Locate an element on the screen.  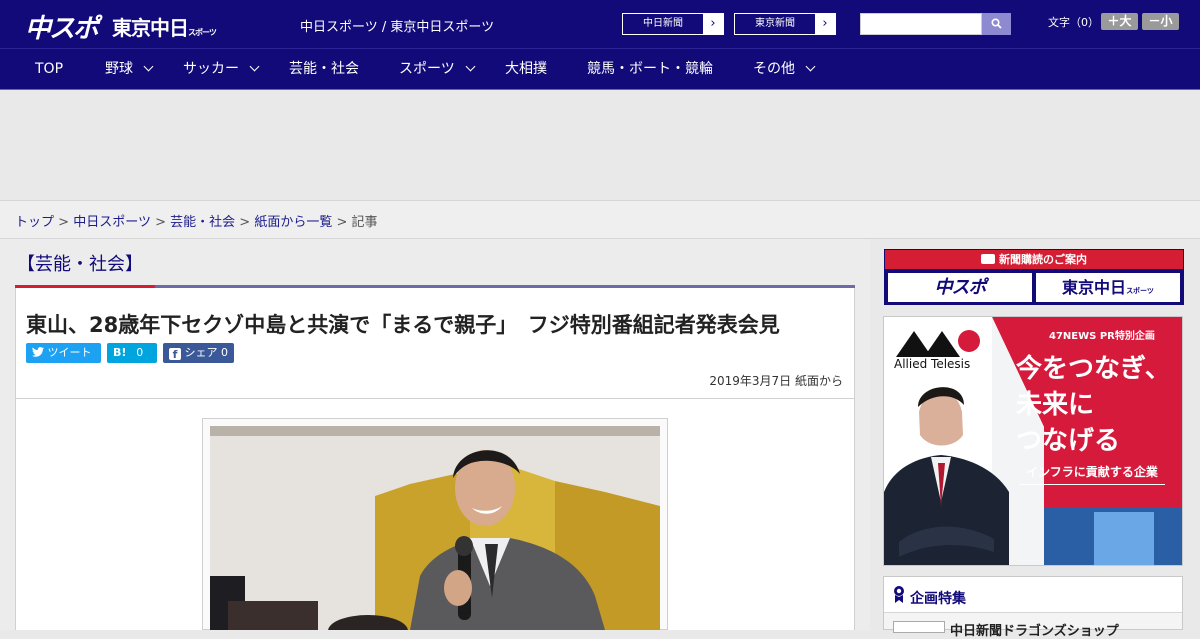
pr-ad-line-2: 未来に is located at coordinates (1055, 405).